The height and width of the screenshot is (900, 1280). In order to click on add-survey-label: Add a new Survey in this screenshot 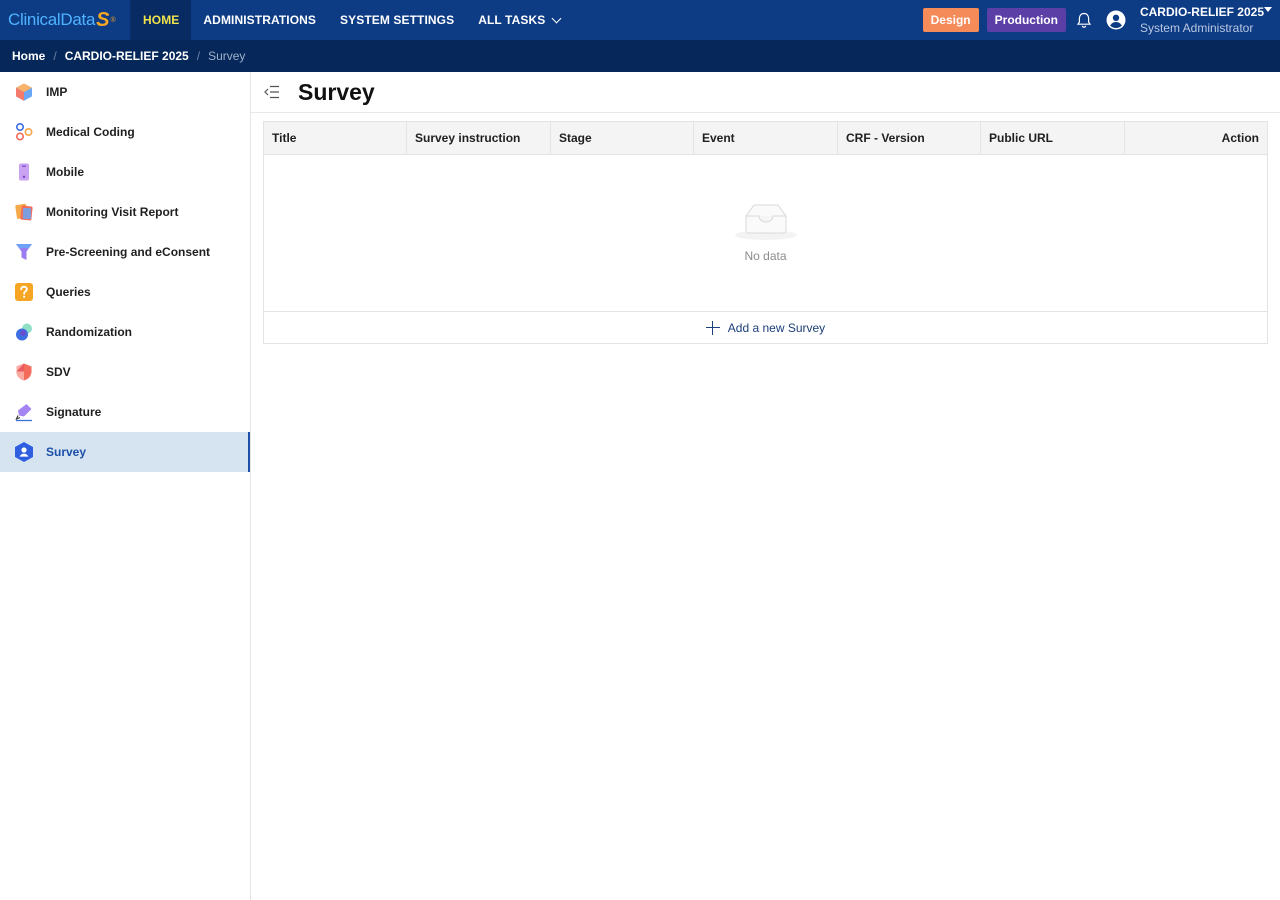, I will do `click(776, 327)`.